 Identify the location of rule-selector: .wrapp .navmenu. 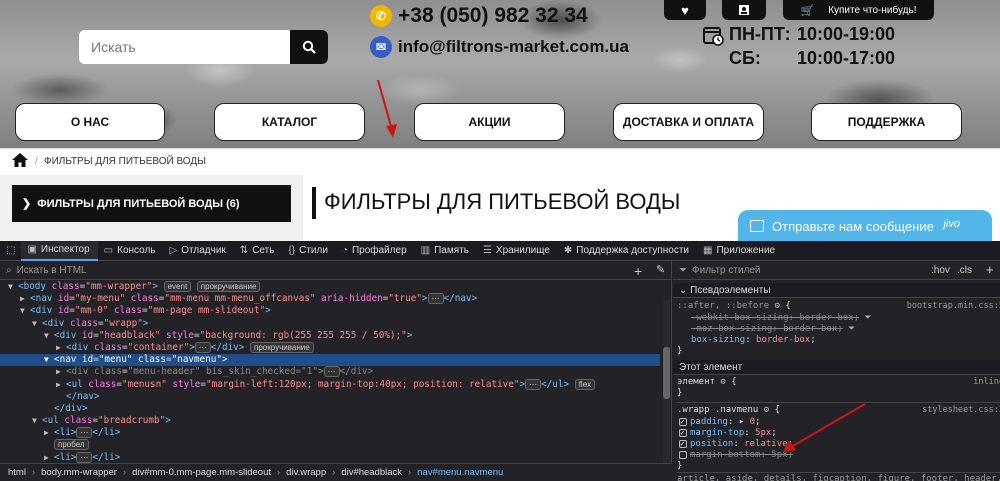
(718, 410).